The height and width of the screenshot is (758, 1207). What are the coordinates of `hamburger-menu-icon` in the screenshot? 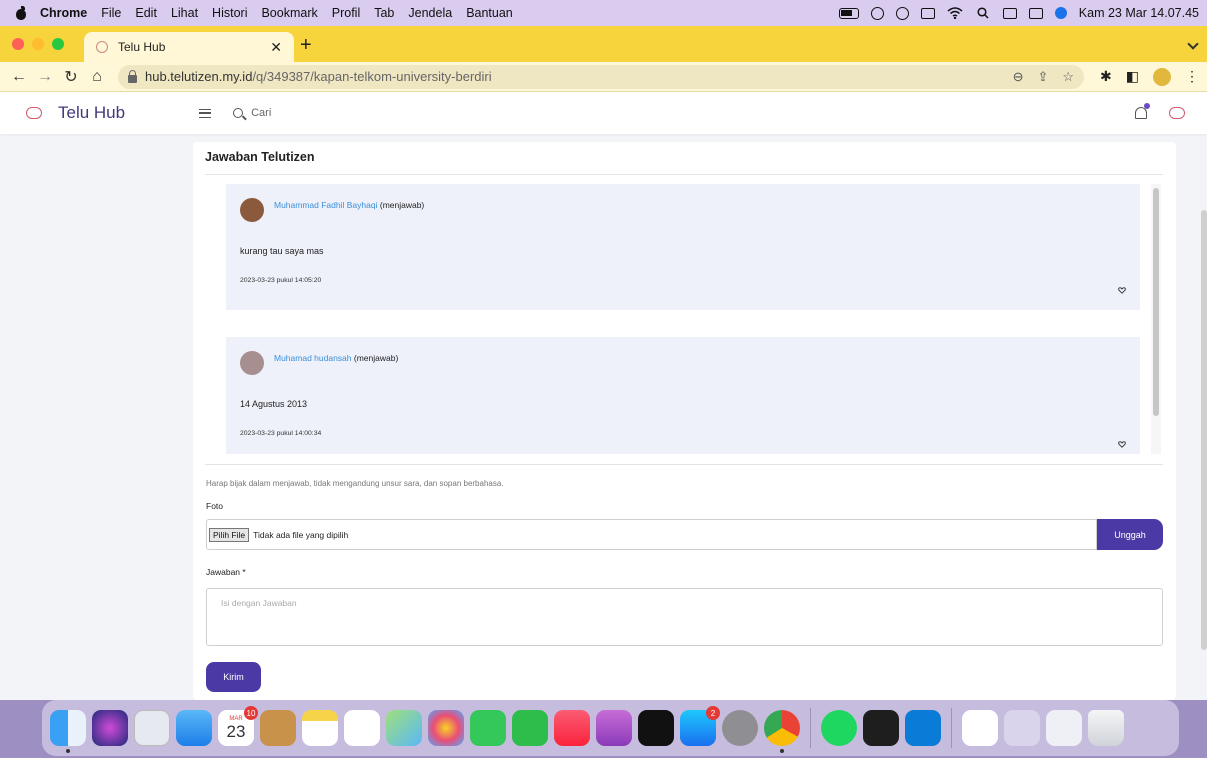 It's located at (205, 113).